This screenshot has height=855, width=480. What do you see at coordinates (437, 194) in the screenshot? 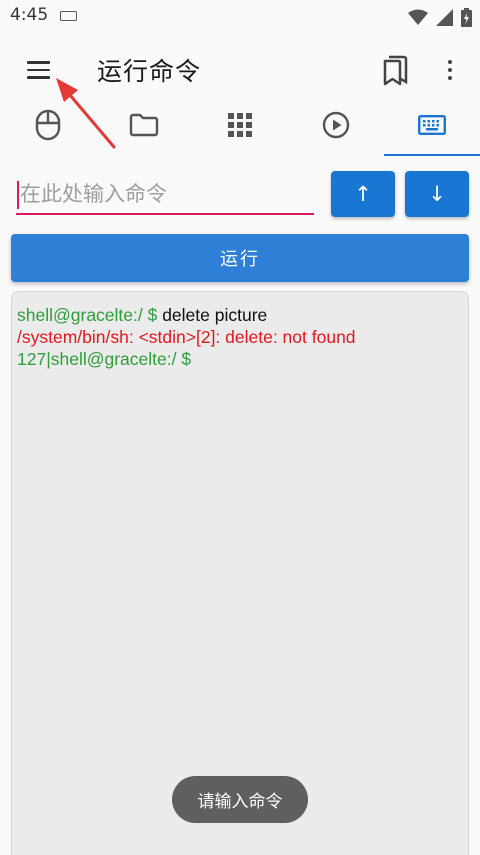
I see `history-down-button: ↓` at bounding box center [437, 194].